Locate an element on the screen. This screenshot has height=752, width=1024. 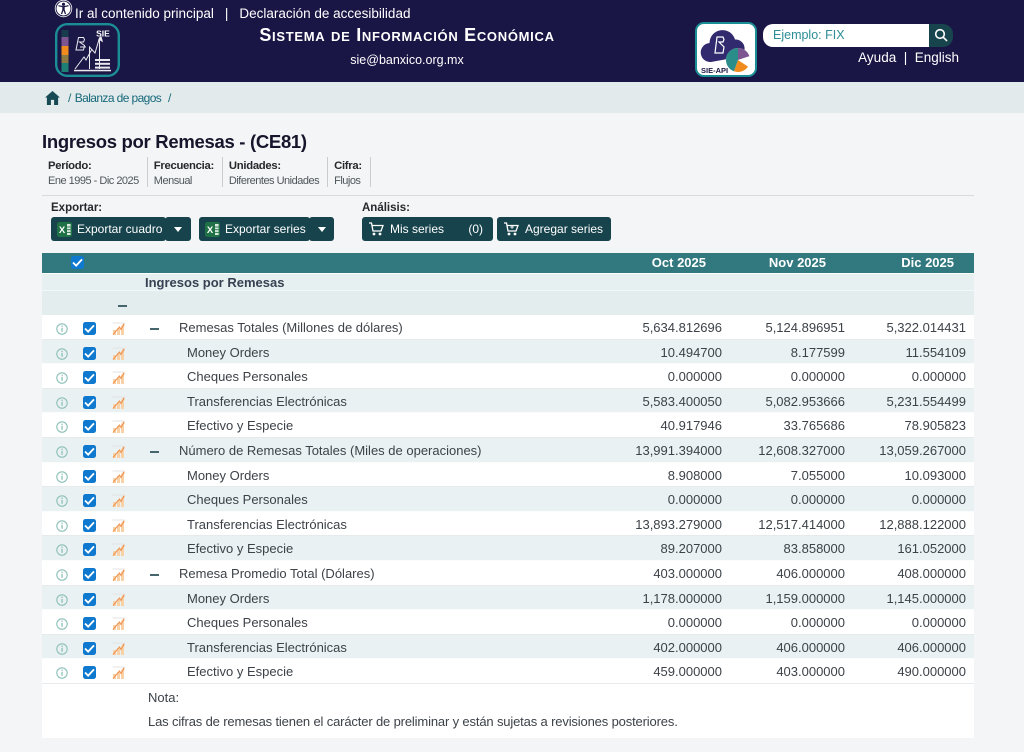
svg-text: SIE-API is located at coordinates (714, 70).